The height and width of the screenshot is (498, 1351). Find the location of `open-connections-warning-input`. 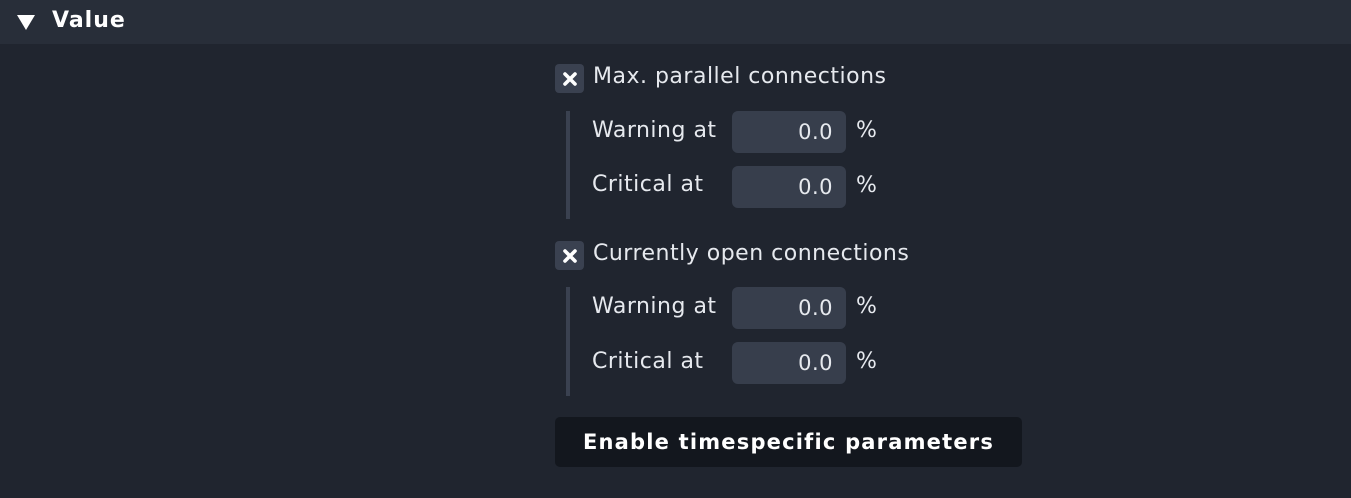

open-connections-warning-input is located at coordinates (789, 308).